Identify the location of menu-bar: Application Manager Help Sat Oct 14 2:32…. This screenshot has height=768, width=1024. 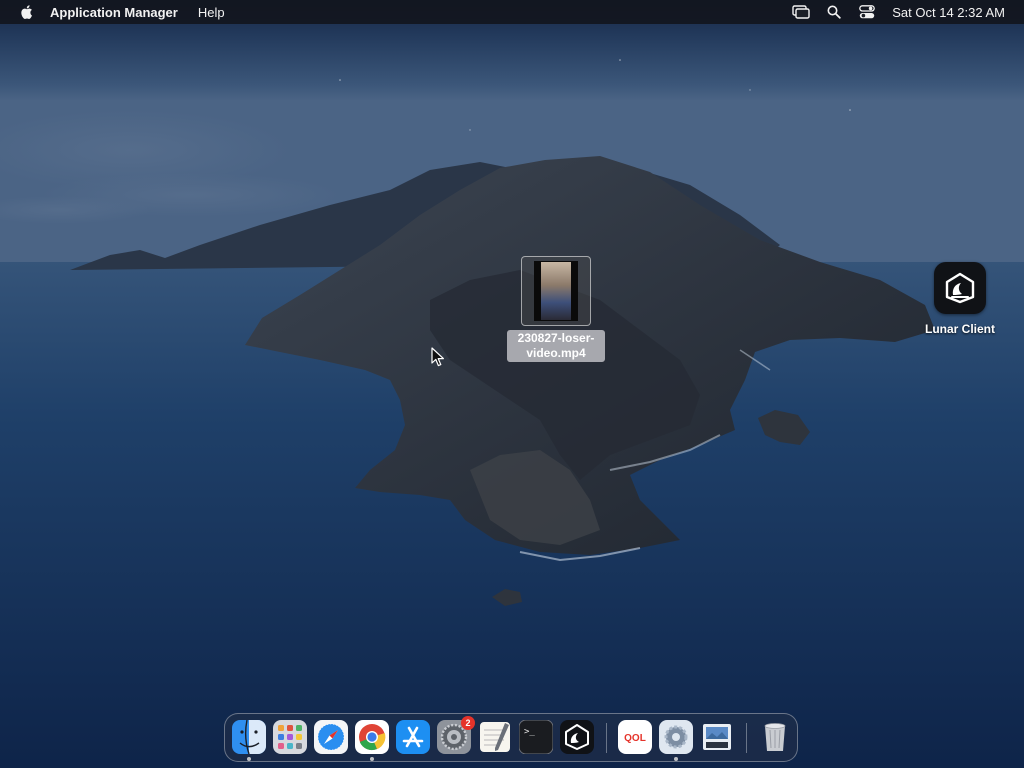
(512, 12).